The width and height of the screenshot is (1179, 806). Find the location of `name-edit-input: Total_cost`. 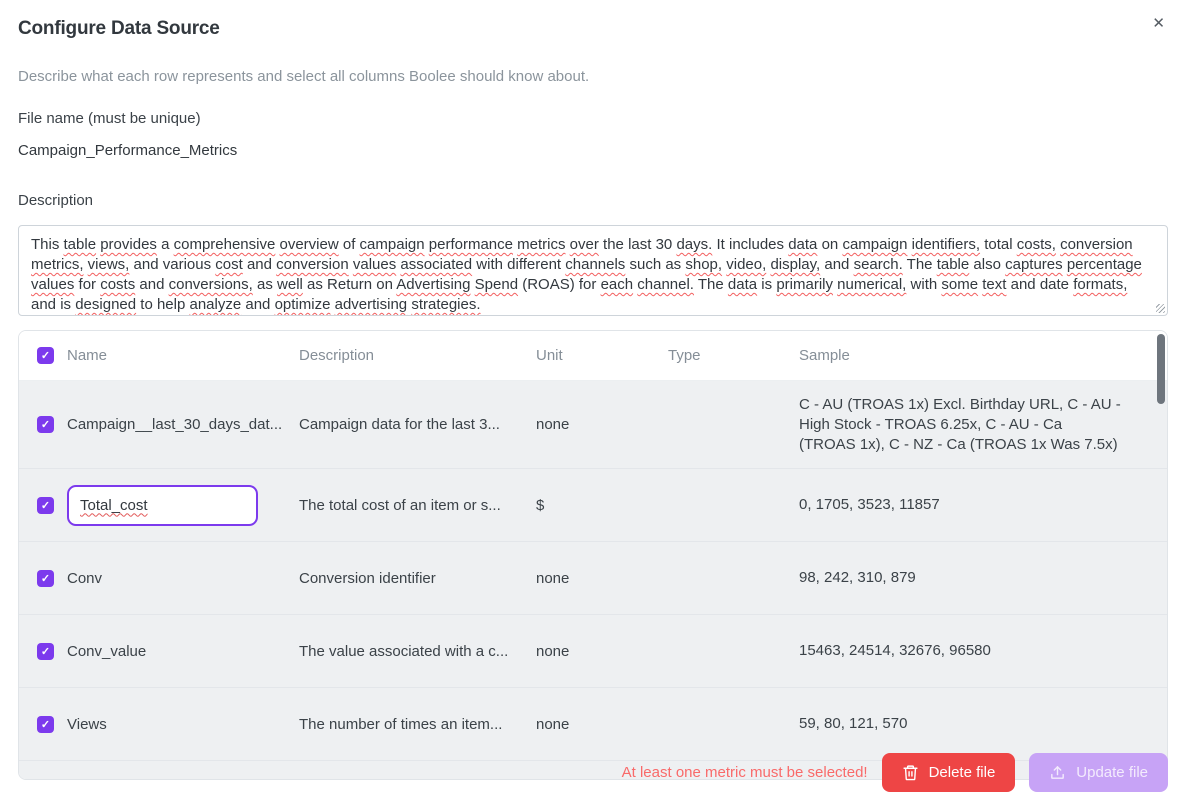

name-edit-input: Total_cost is located at coordinates (162, 505).